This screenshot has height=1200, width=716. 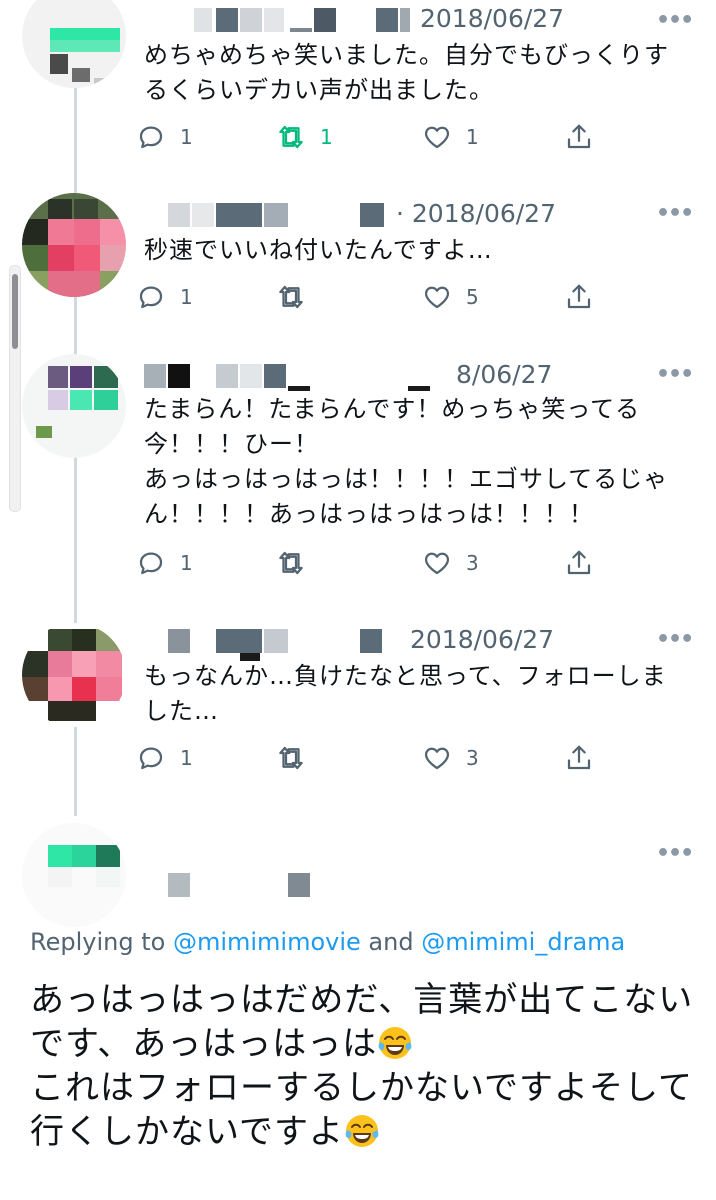 I want to click on tweet-header: · 2018/06/27, so click(x=404, y=216).